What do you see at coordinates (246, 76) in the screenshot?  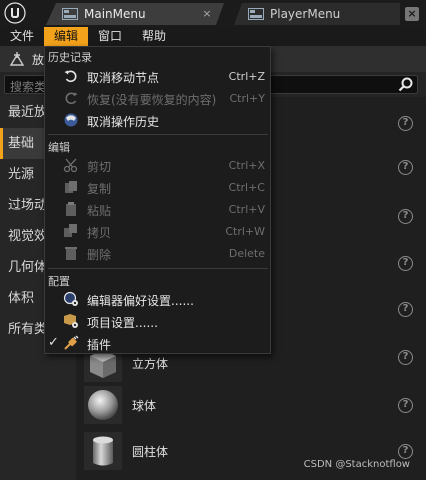 I see `menu-item-shortcut: Ctrl+Z` at bounding box center [246, 76].